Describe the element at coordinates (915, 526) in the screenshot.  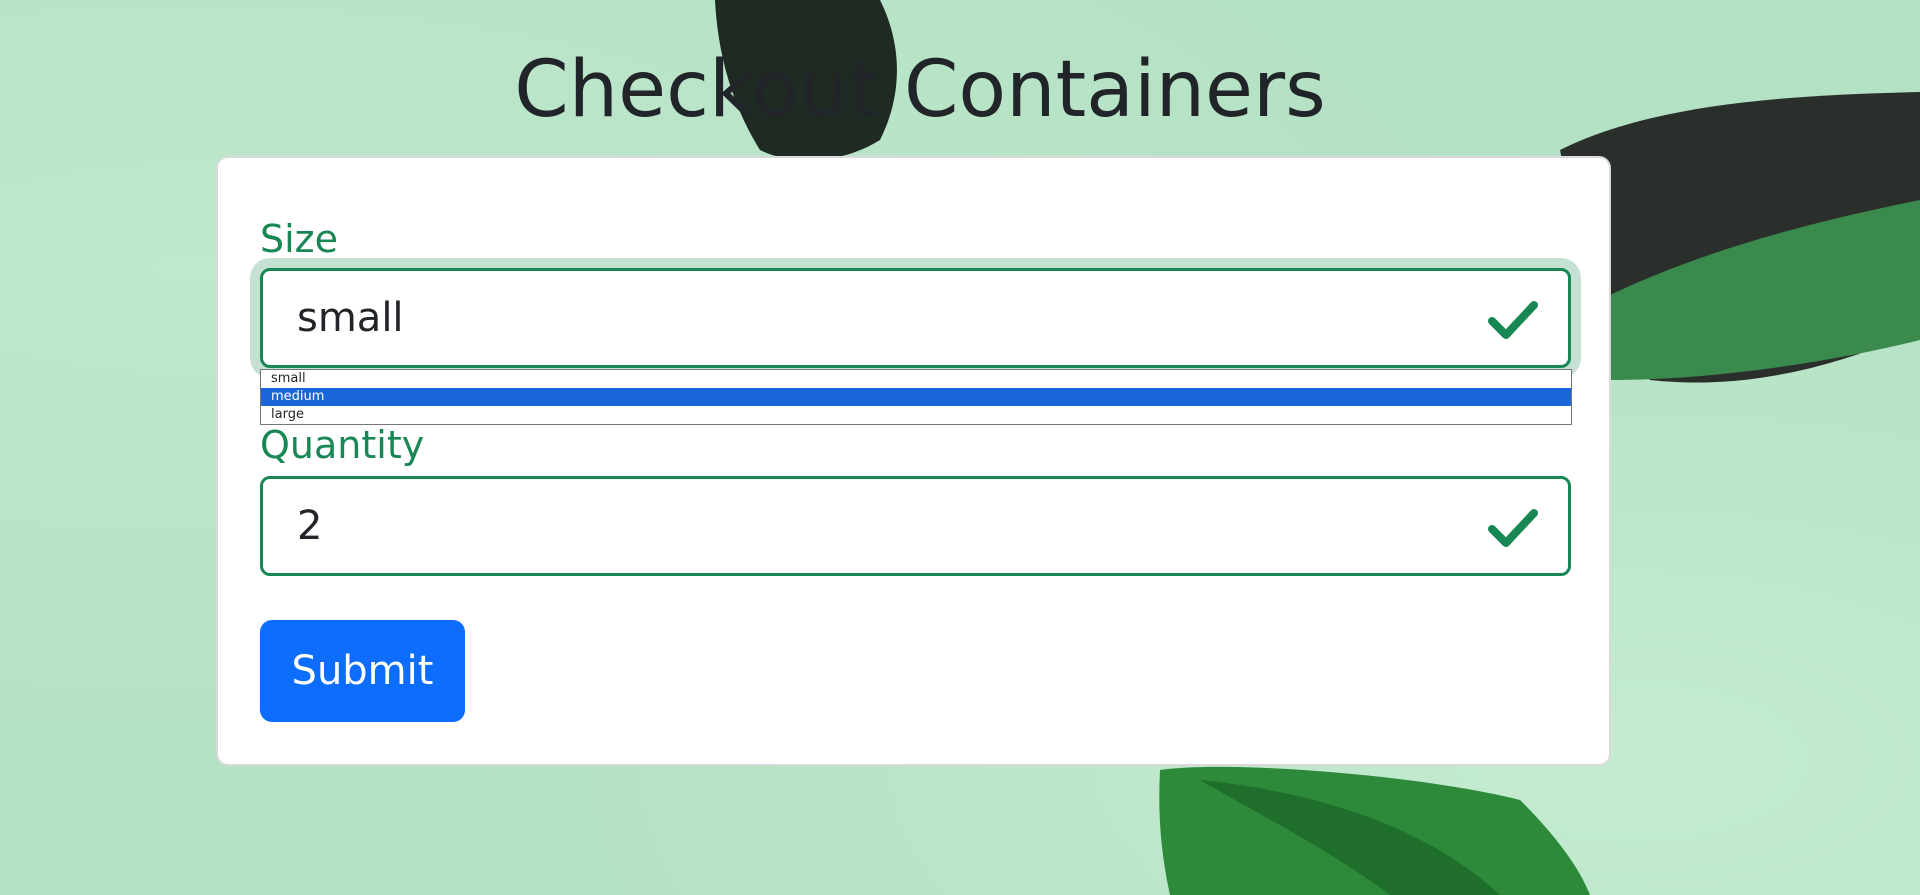
I see `quantity-input: 2` at that location.